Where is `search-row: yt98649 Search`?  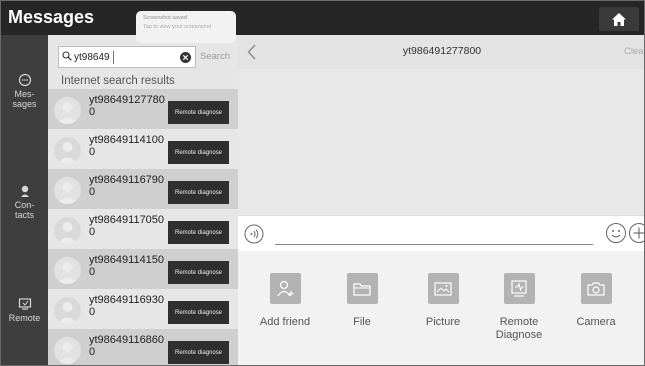
search-row: yt98649 Search is located at coordinates (143, 58).